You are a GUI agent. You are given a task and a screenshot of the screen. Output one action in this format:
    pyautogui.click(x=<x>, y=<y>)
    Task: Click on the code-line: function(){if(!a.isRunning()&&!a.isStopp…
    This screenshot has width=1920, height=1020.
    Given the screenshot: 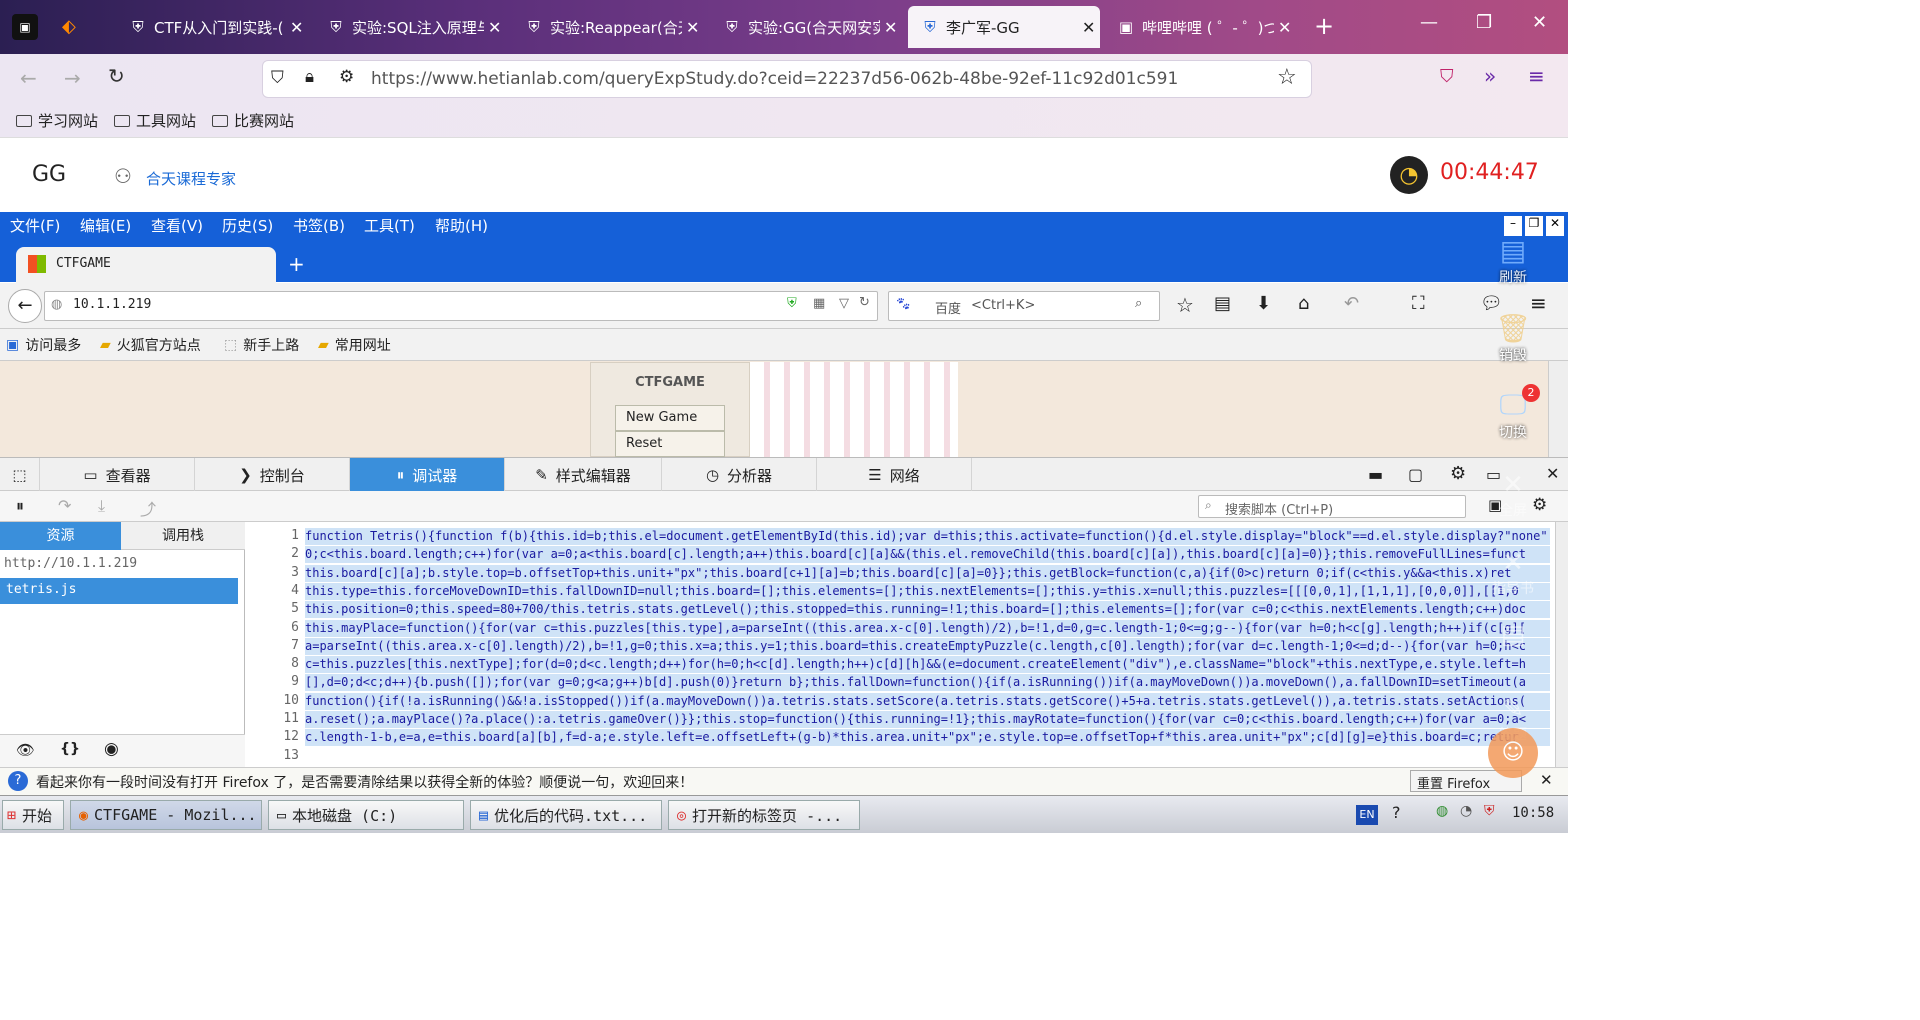 What is the action you would take?
    pyautogui.click(x=927, y=701)
    